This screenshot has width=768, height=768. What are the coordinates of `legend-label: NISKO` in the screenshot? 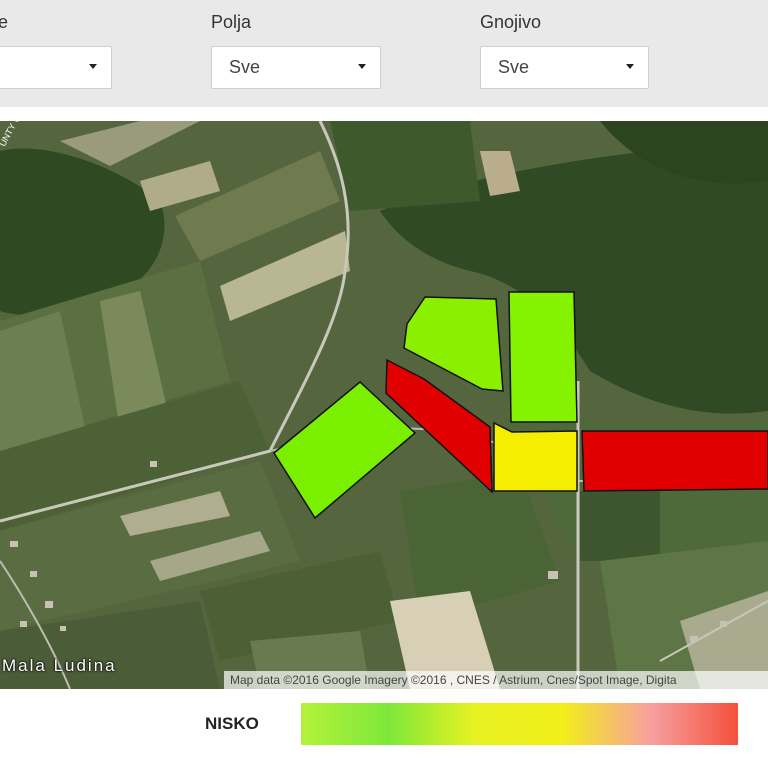 It's located at (232, 723).